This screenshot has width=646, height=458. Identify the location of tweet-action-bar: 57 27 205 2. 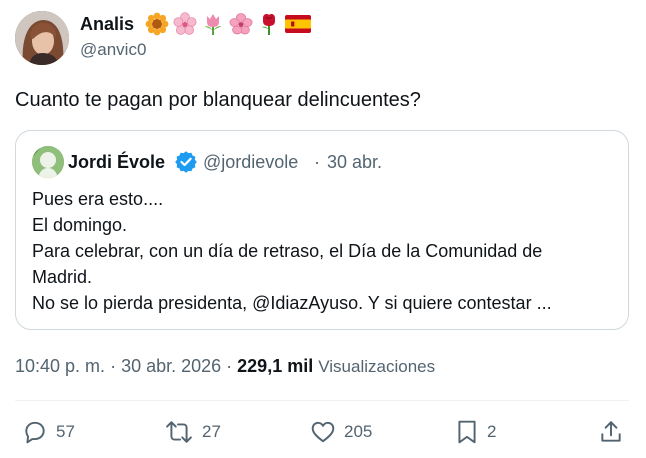
(323, 432).